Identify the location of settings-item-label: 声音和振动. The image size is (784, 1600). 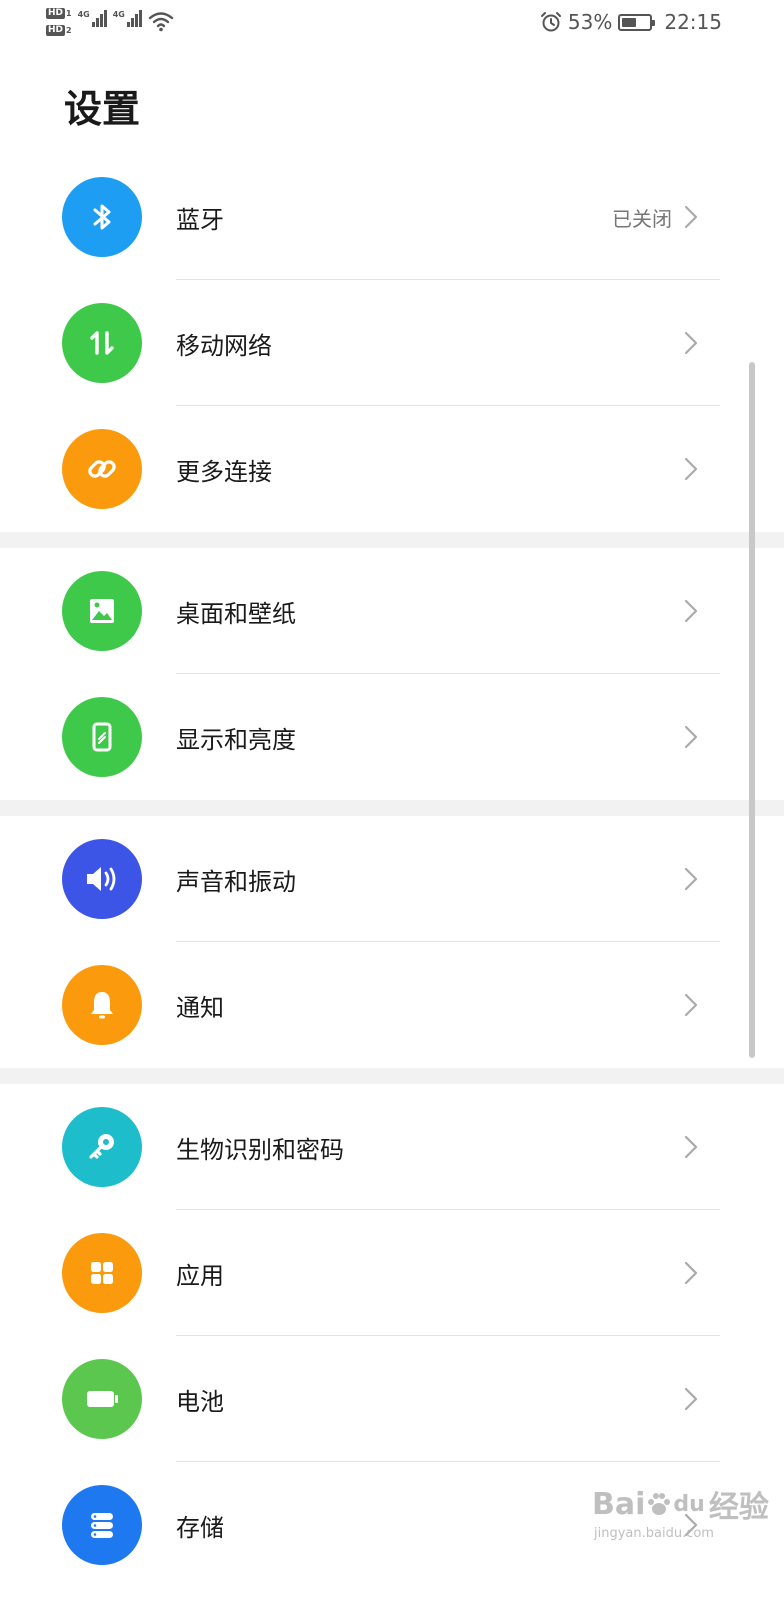
(236, 881).